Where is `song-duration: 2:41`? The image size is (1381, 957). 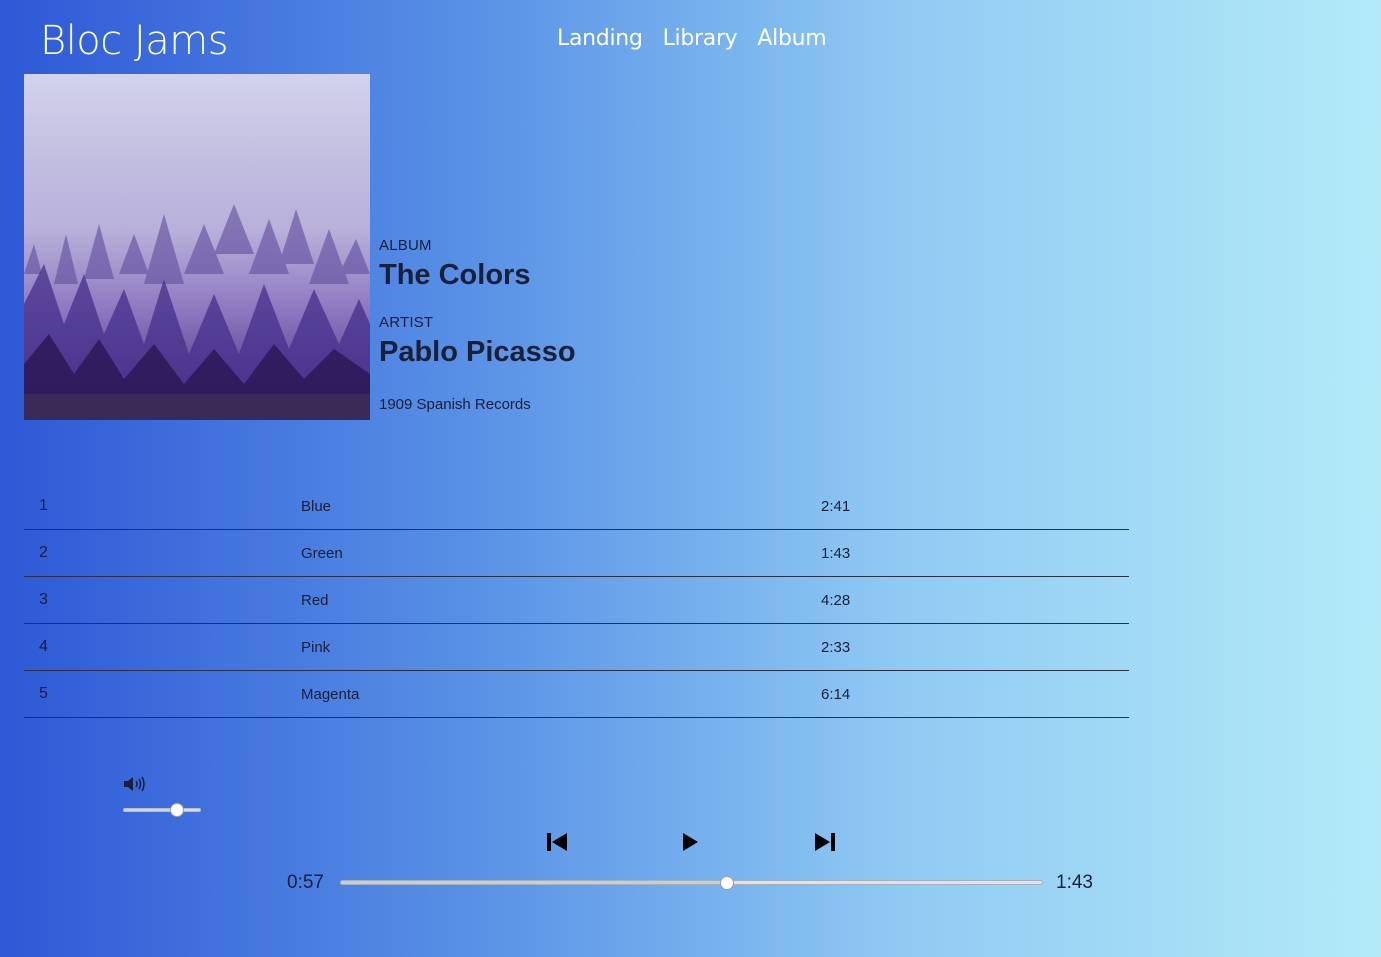
song-duration: 2:41 is located at coordinates (836, 506).